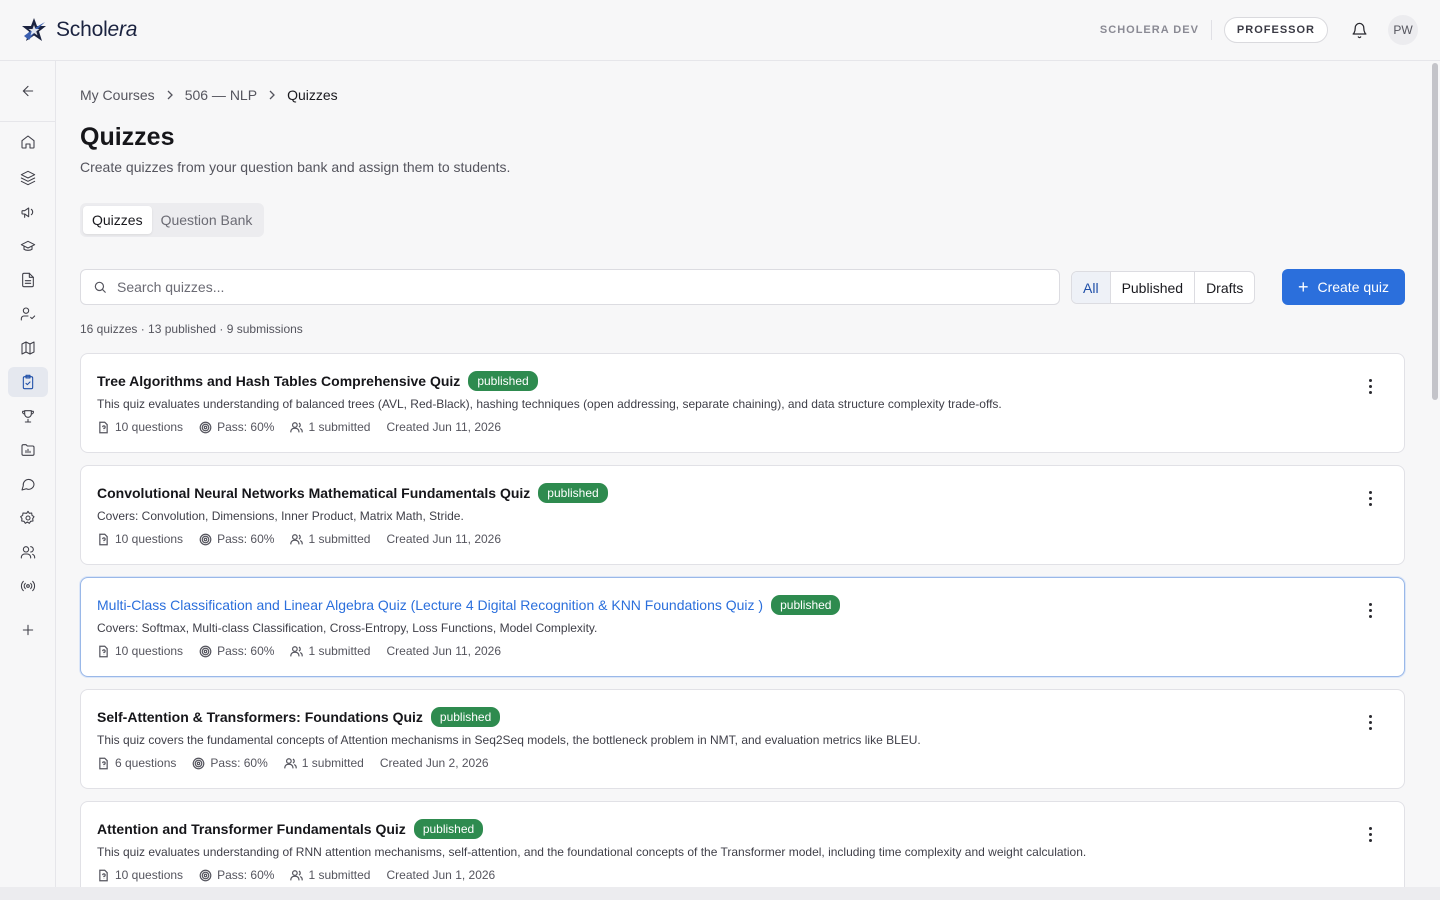 The height and width of the screenshot is (900, 1440). I want to click on trophy-icon, so click(28, 416).